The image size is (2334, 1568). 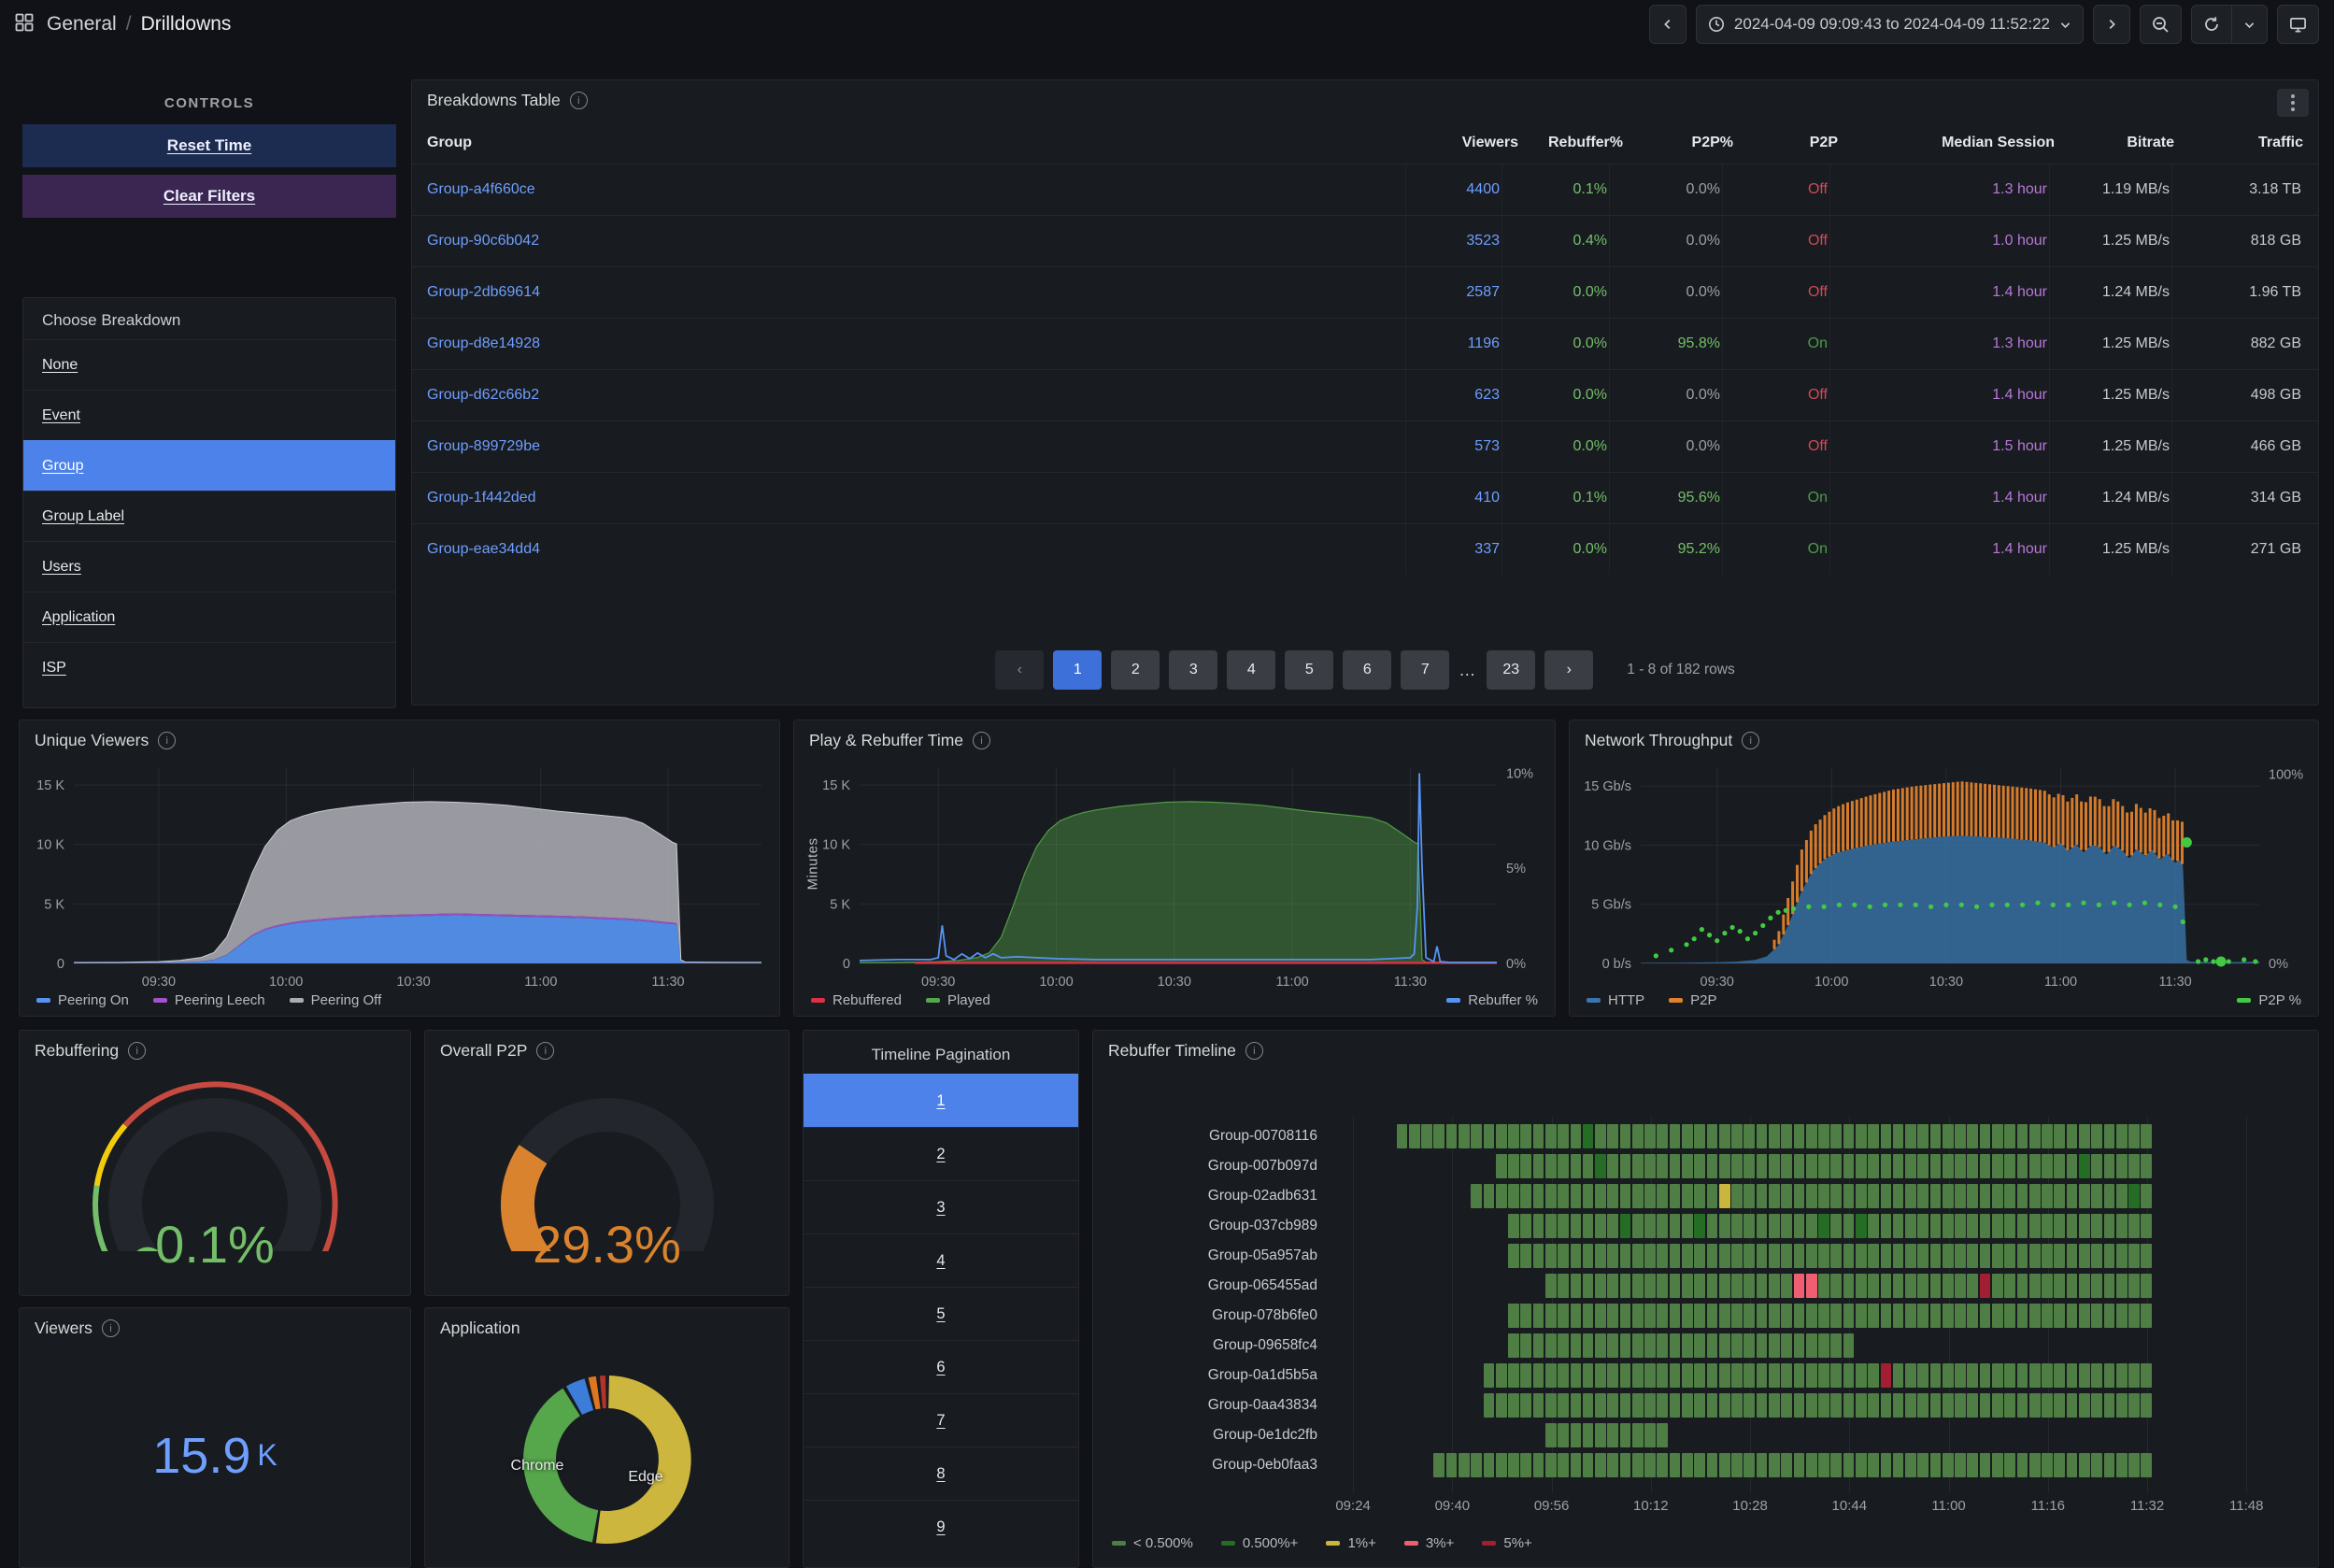 What do you see at coordinates (61, 416) in the screenshot?
I see `breakdown-item-label: Event` at bounding box center [61, 416].